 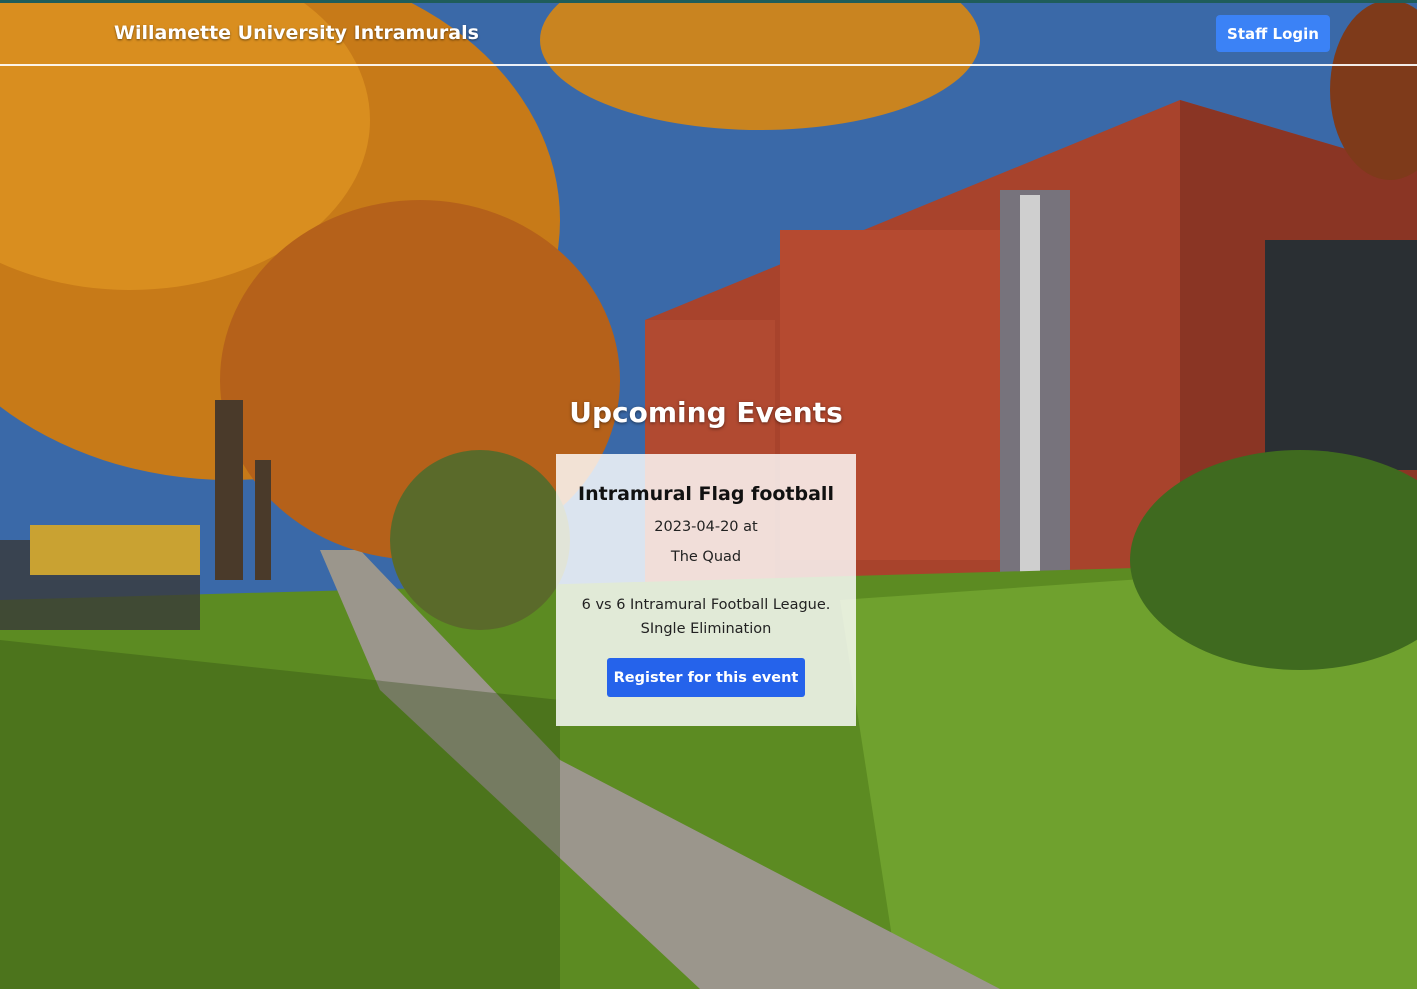 What do you see at coordinates (296, 33) in the screenshot?
I see `brand-title: Willamette University Intramurals` at bounding box center [296, 33].